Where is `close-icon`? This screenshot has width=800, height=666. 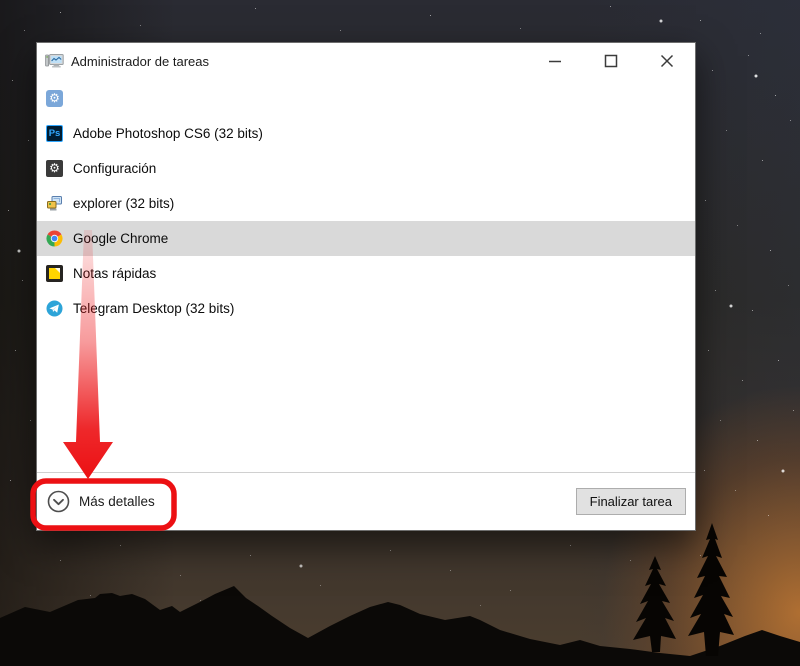
close-icon is located at coordinates (667, 61).